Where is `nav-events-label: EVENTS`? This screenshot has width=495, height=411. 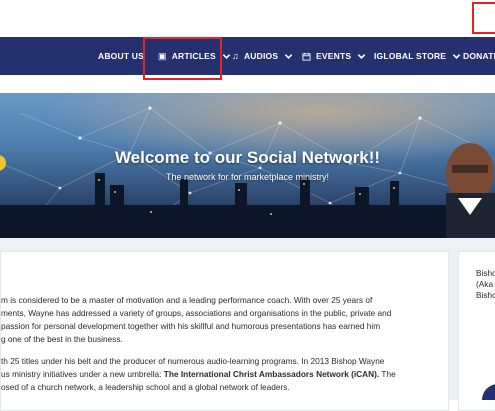 nav-events-label: EVENTS is located at coordinates (334, 56).